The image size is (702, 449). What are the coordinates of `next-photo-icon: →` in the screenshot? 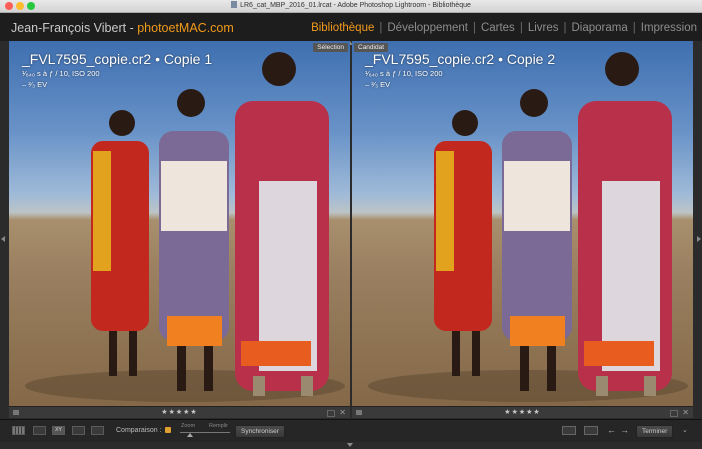 It's located at (624, 430).